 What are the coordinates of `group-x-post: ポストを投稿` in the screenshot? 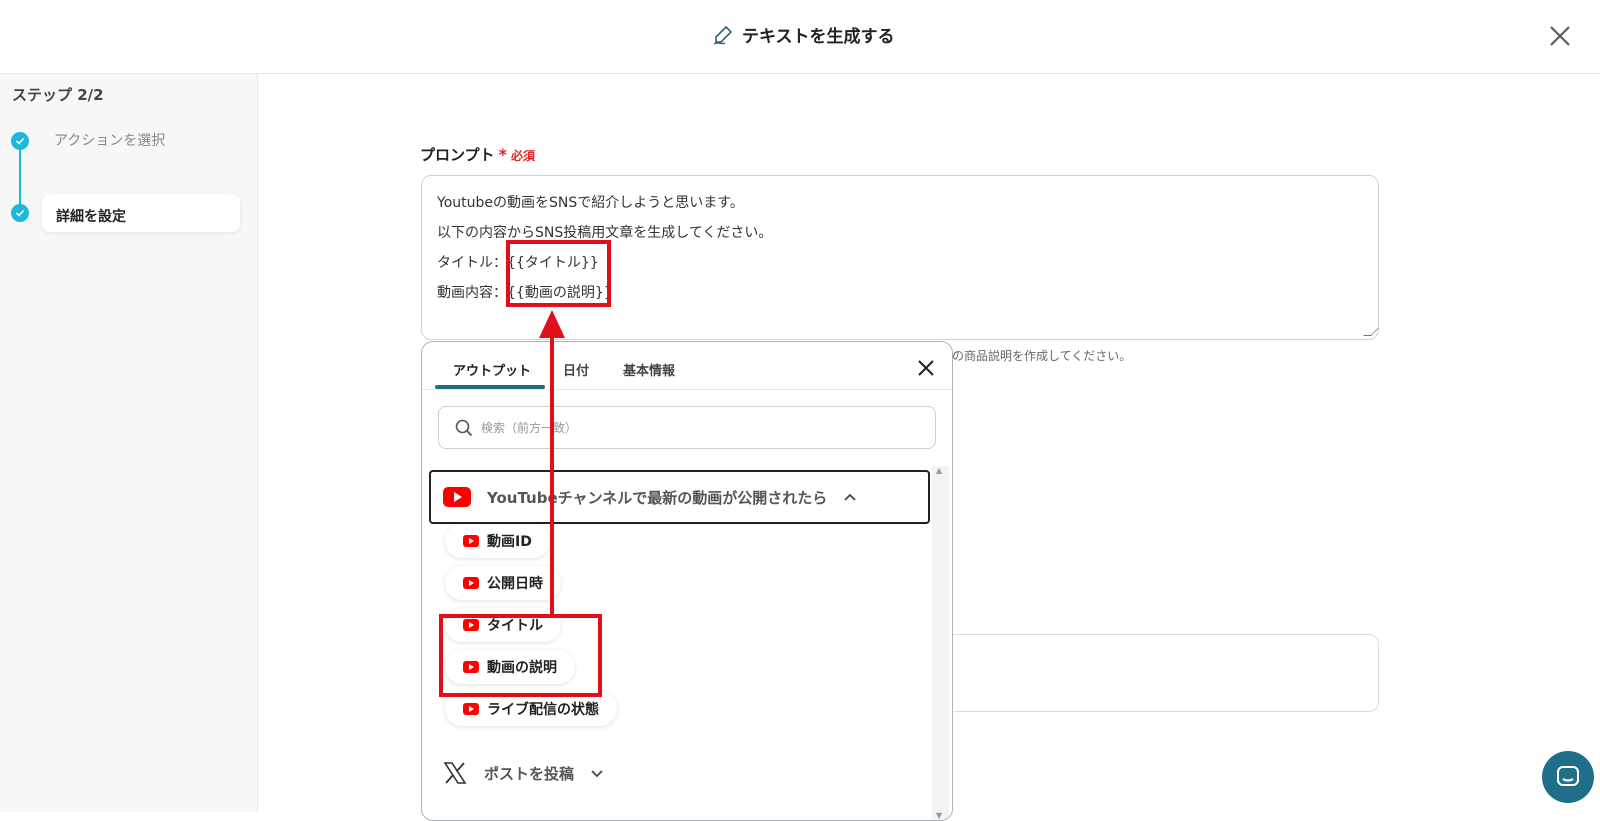 It's located at (523, 773).